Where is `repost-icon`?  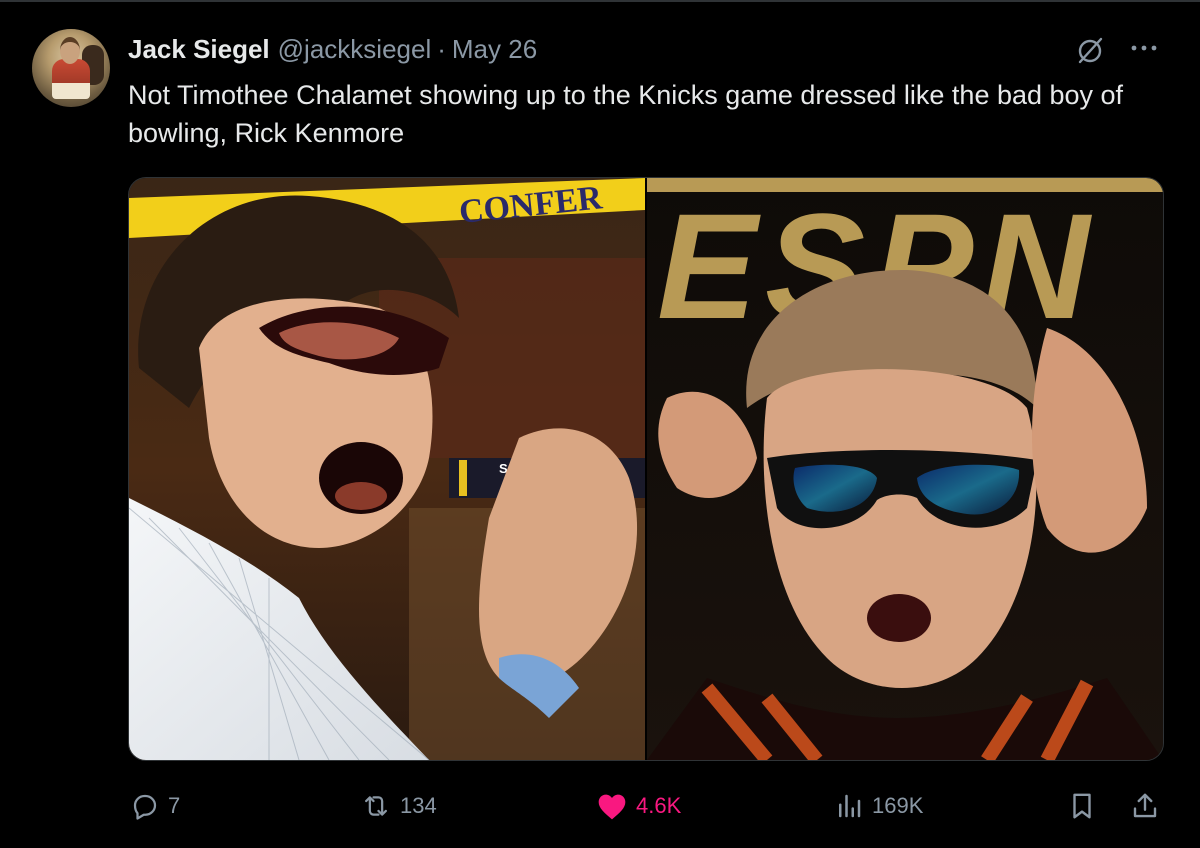 repost-icon is located at coordinates (376, 806).